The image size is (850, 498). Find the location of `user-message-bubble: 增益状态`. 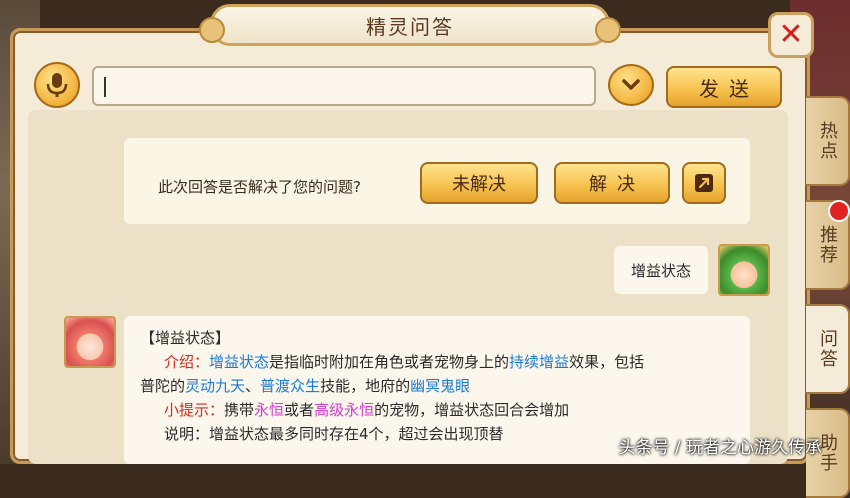

user-message-bubble: 增益状态 is located at coordinates (661, 270).